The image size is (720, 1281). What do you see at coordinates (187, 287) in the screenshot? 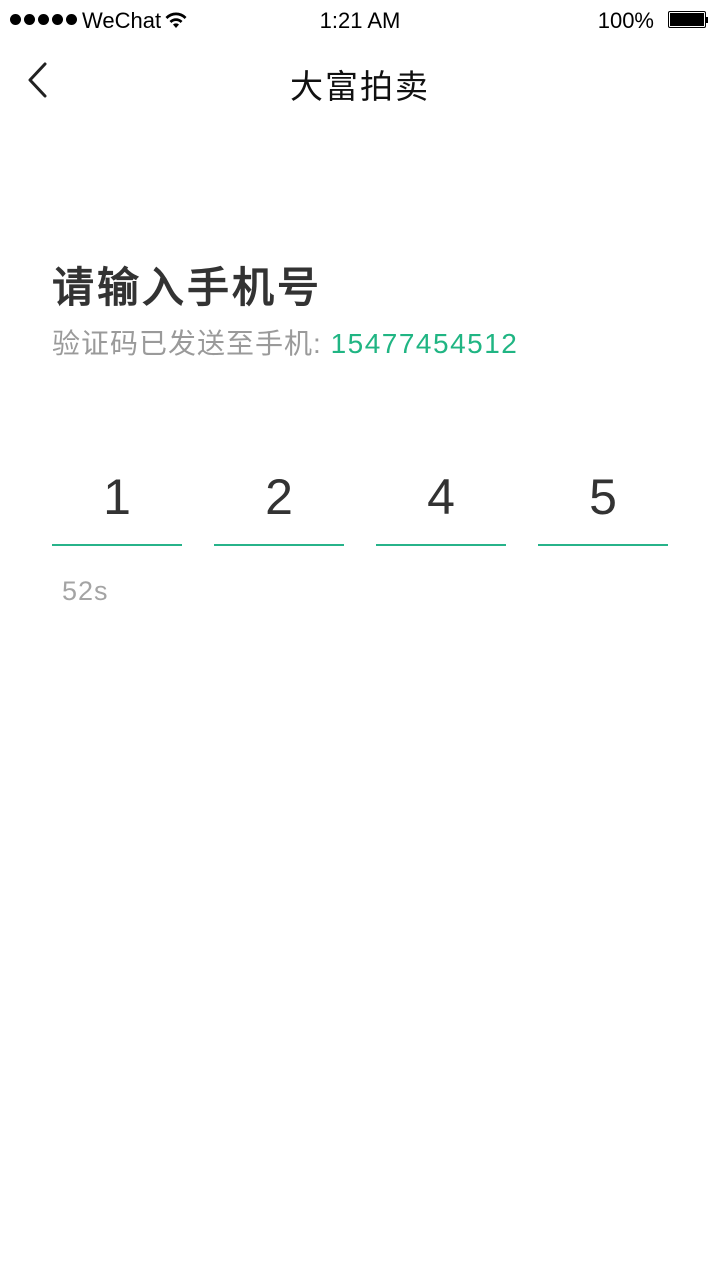
I see `heading-enter-phone: 请输入手机号` at bounding box center [187, 287].